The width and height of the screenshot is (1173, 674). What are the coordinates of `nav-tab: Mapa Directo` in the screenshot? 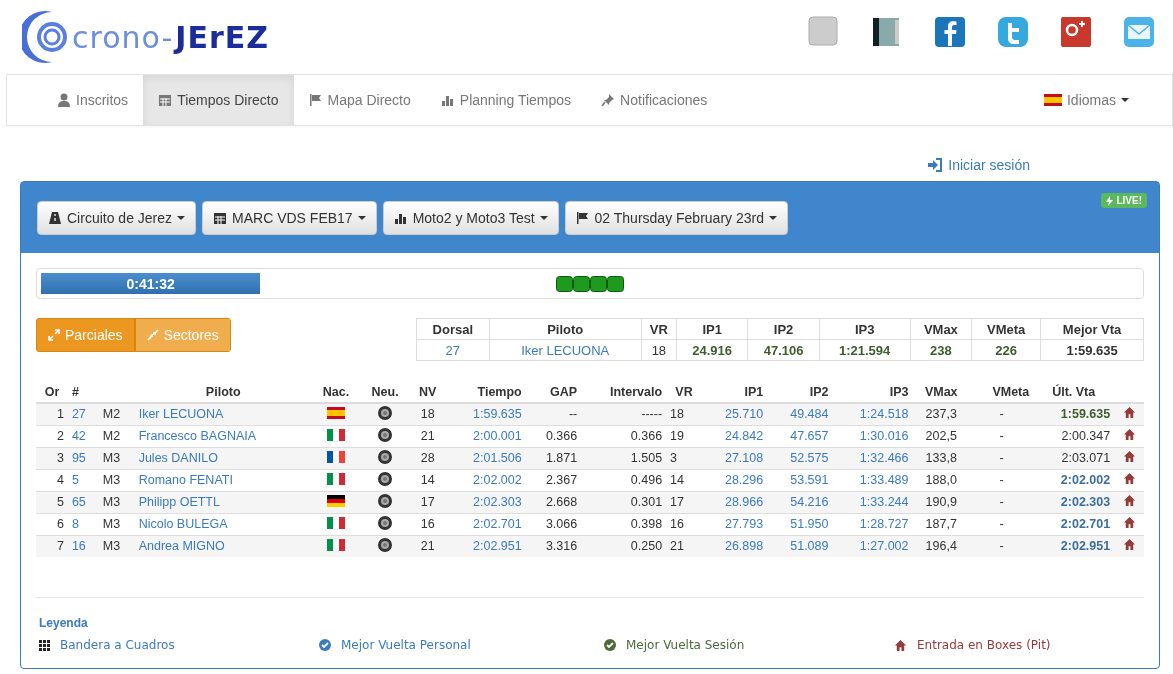 It's located at (359, 100).